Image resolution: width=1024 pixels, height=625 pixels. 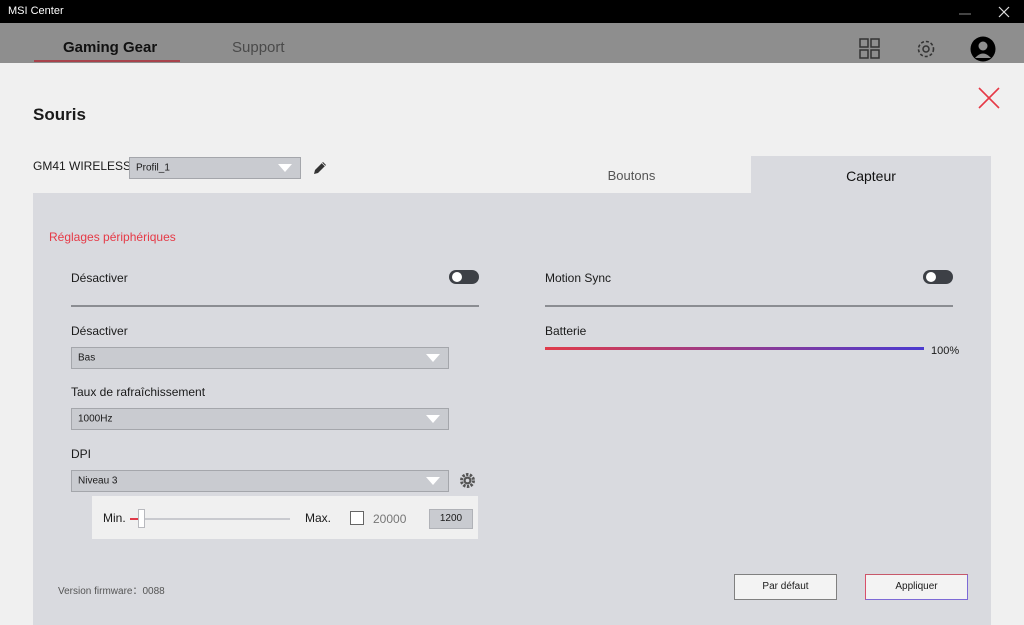 I want to click on pencil-icon, so click(x=320, y=168).